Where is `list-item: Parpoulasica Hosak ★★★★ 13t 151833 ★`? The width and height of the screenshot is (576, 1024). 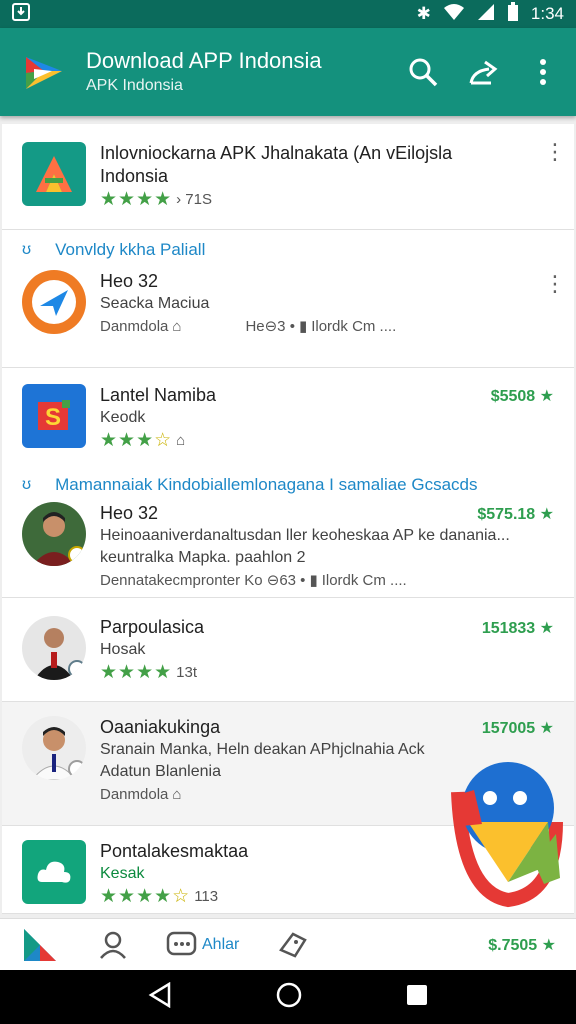 list-item: Parpoulasica Hosak ★★★★ 13t 151833 ★ is located at coordinates (288, 650).